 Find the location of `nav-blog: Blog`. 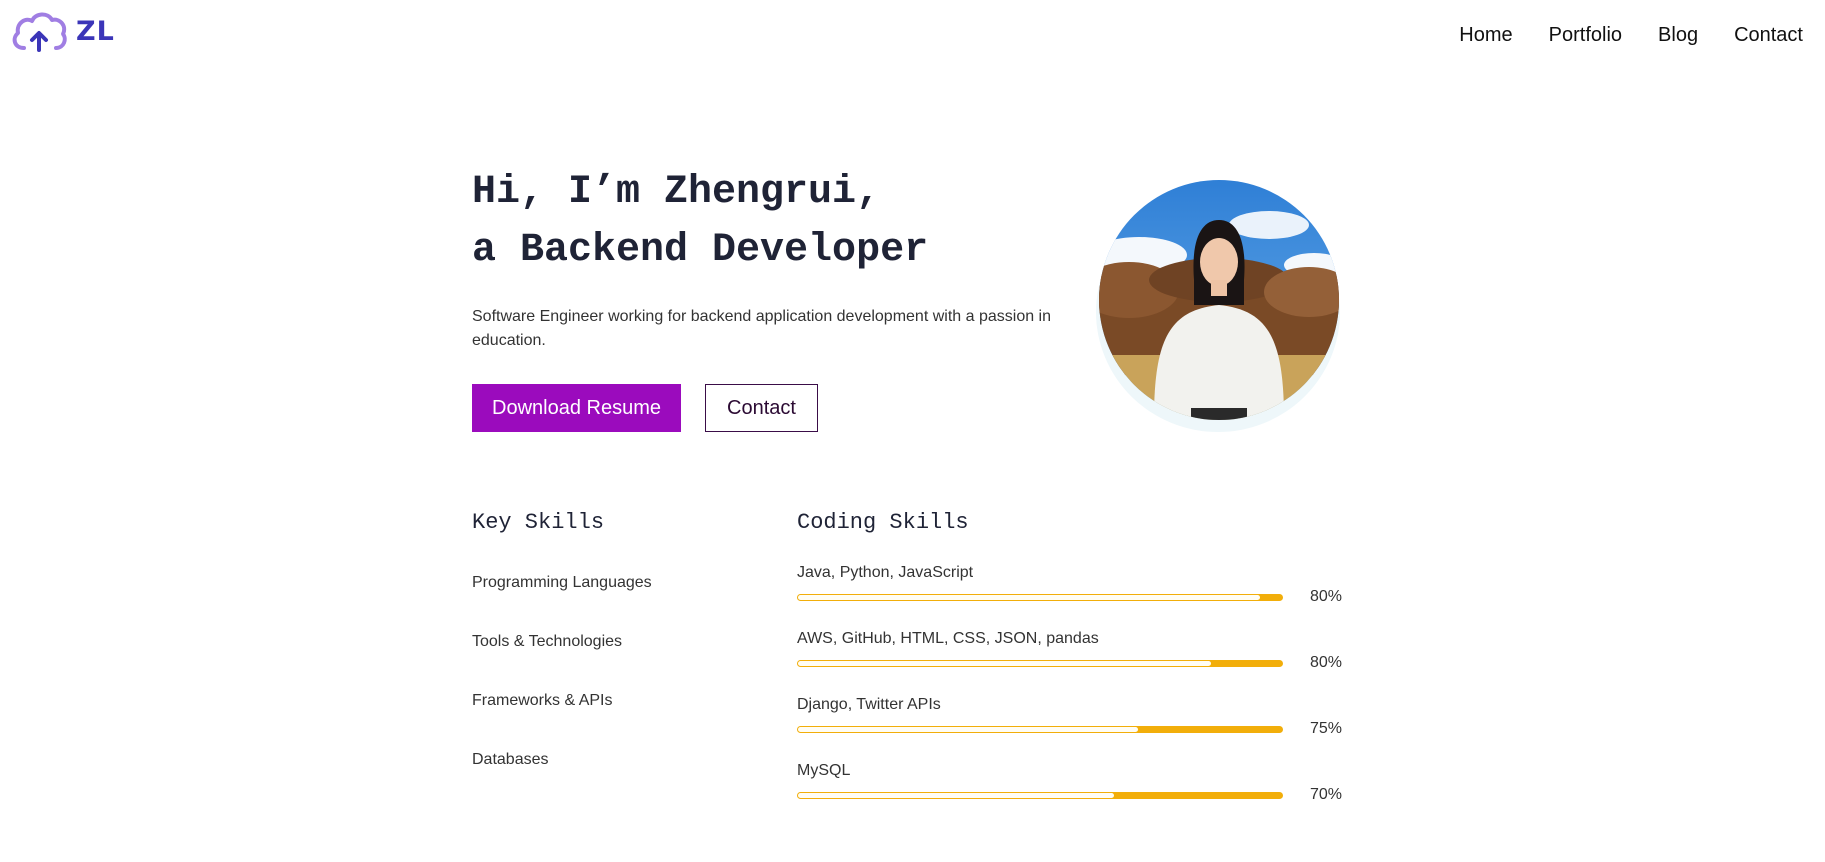

nav-blog: Blog is located at coordinates (1678, 35).